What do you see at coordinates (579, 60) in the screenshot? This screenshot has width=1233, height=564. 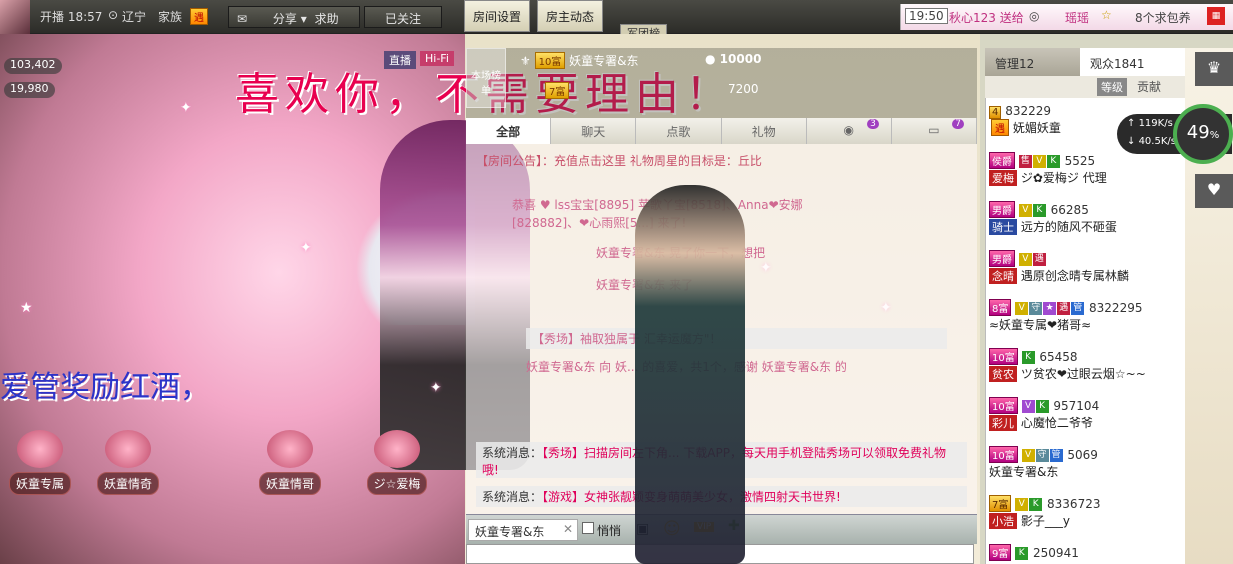 I see `rank-first: ⚜ 10富 妖童专署&东` at bounding box center [579, 60].